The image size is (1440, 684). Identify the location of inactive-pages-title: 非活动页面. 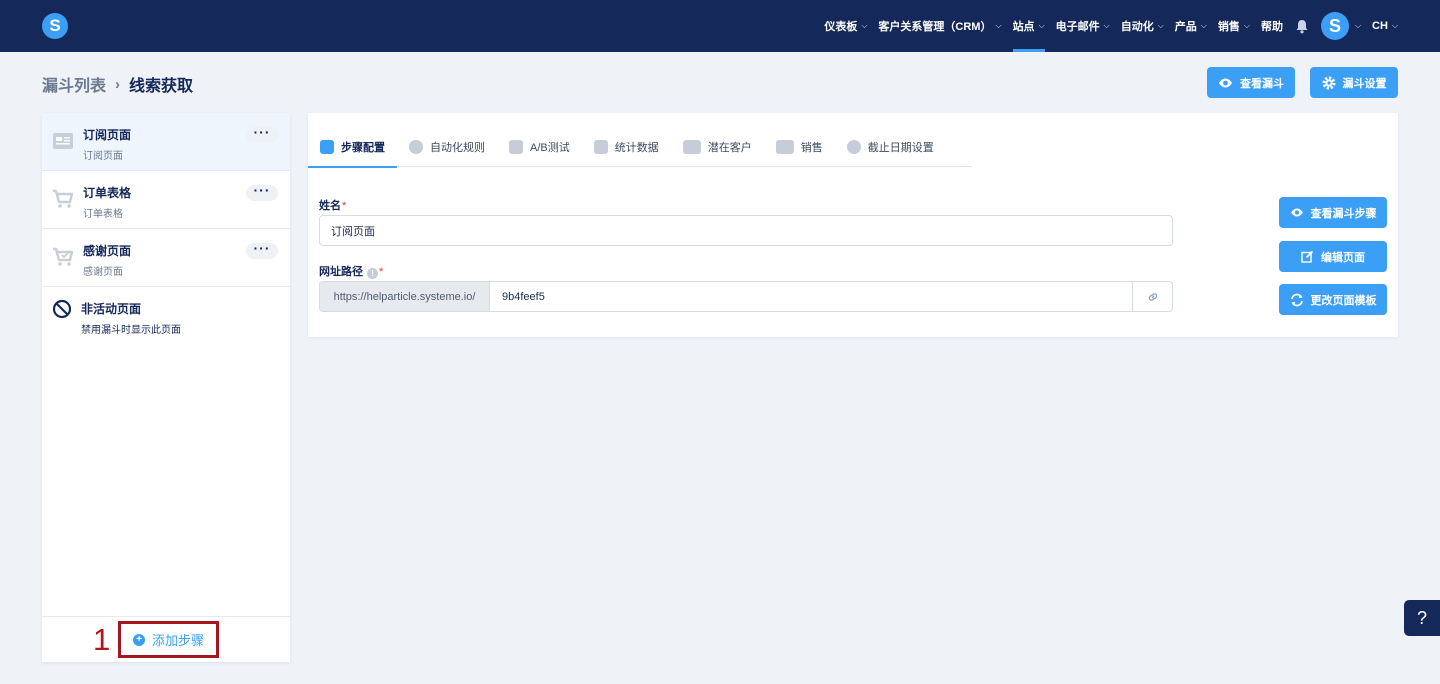
(111, 309).